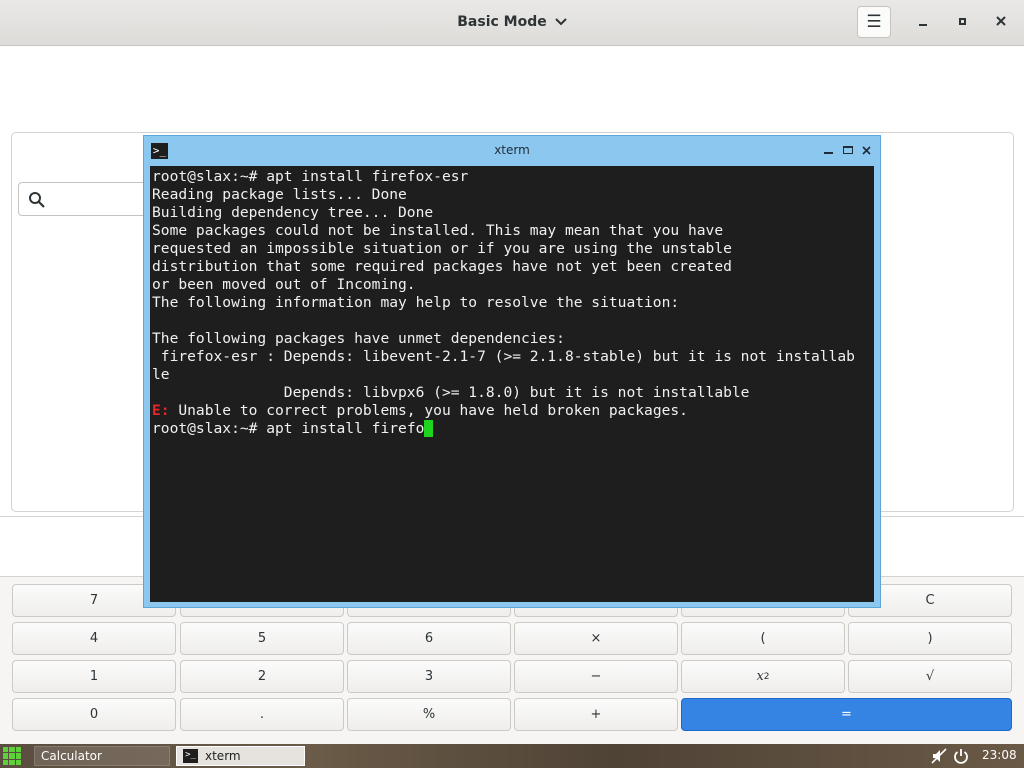  I want to click on key-close-paren: ), so click(930, 638).